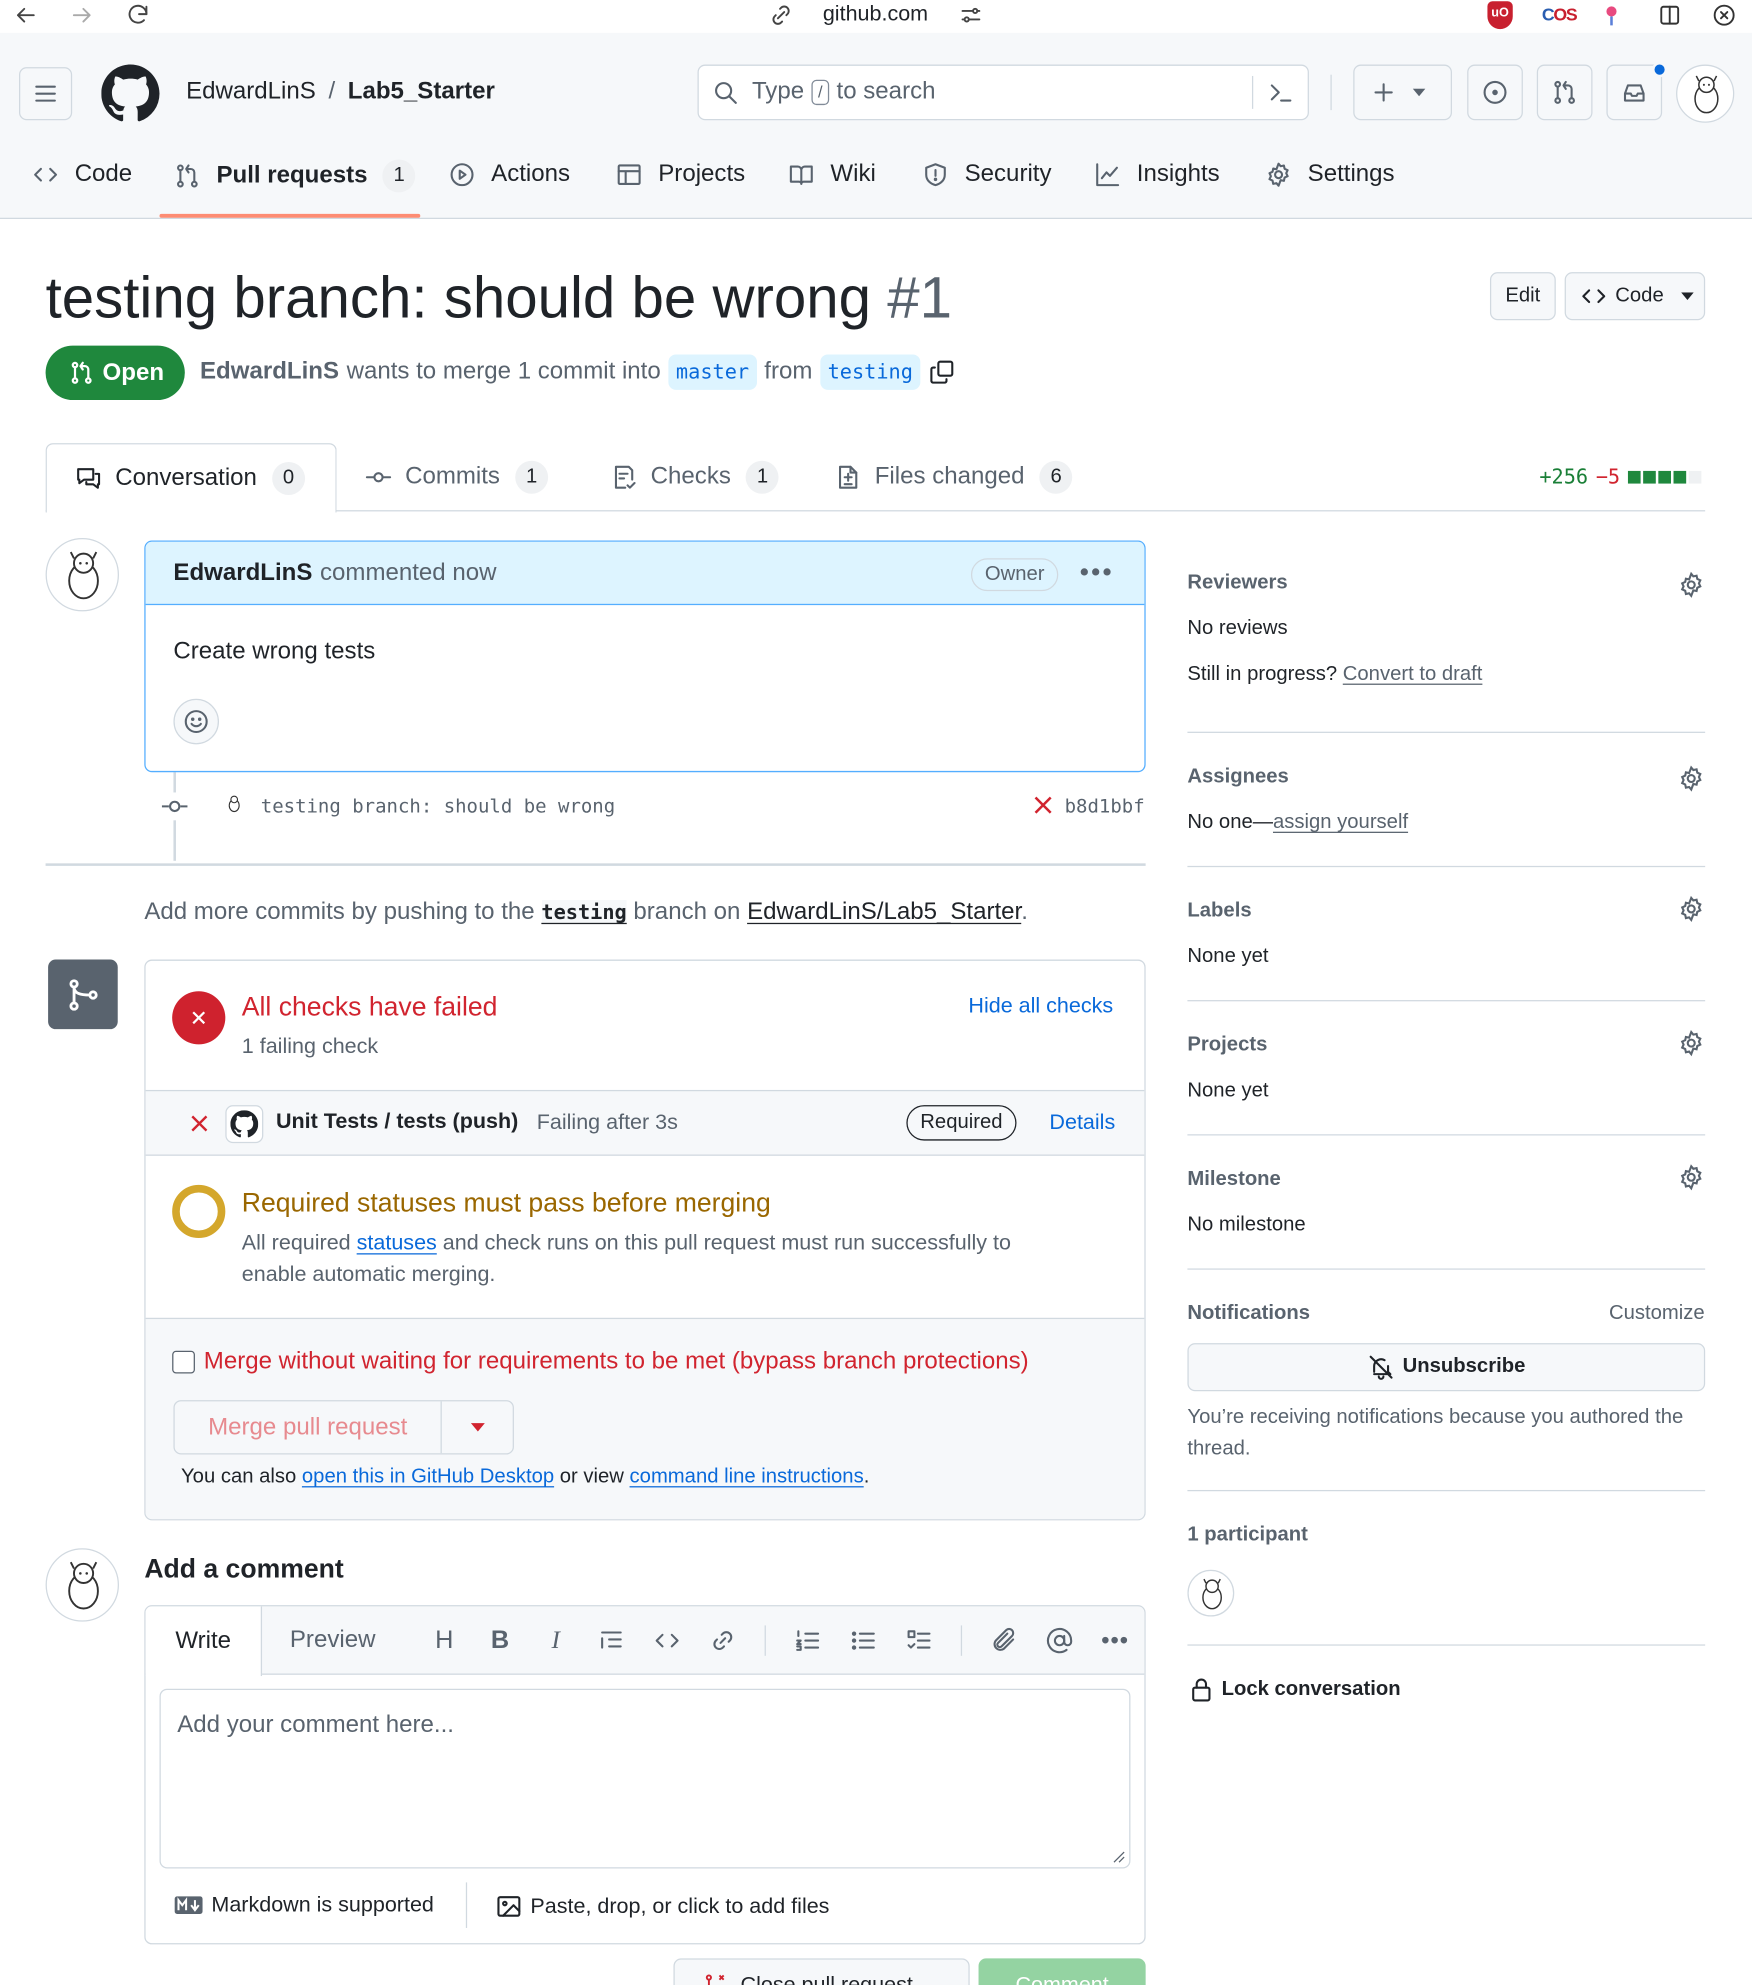  I want to click on italic-icon: I, so click(556, 1640).